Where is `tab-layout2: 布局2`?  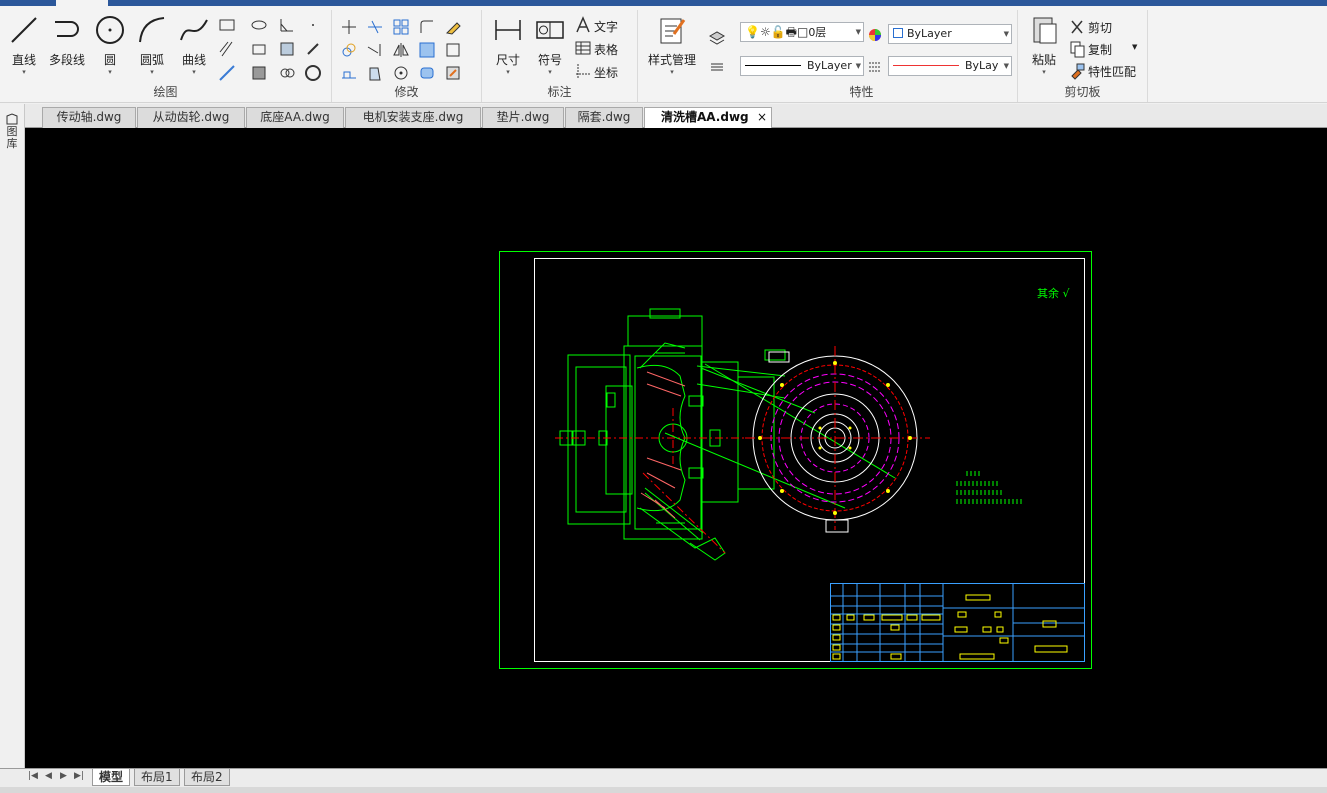 tab-layout2: 布局2 is located at coordinates (207, 777).